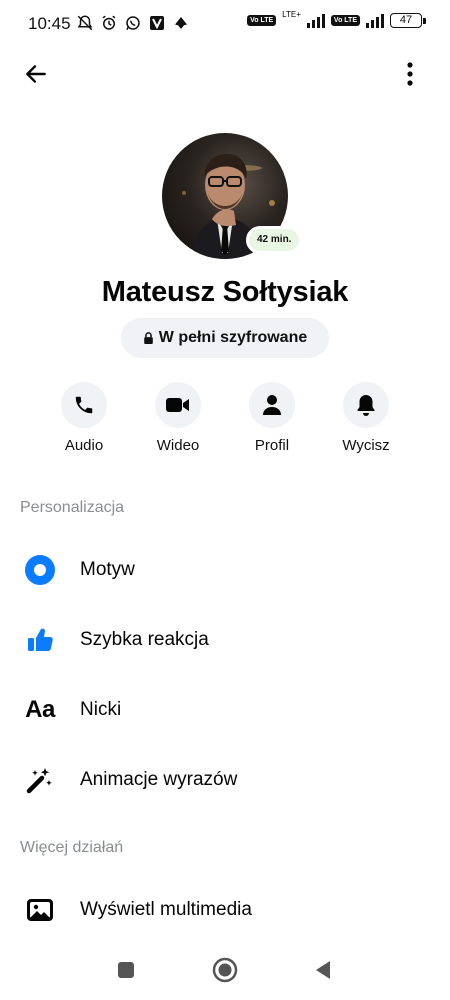 Image resolution: width=450 pixels, height=1000 pixels. I want to click on section-header-more-actions: Więcej działań, so click(72, 847).